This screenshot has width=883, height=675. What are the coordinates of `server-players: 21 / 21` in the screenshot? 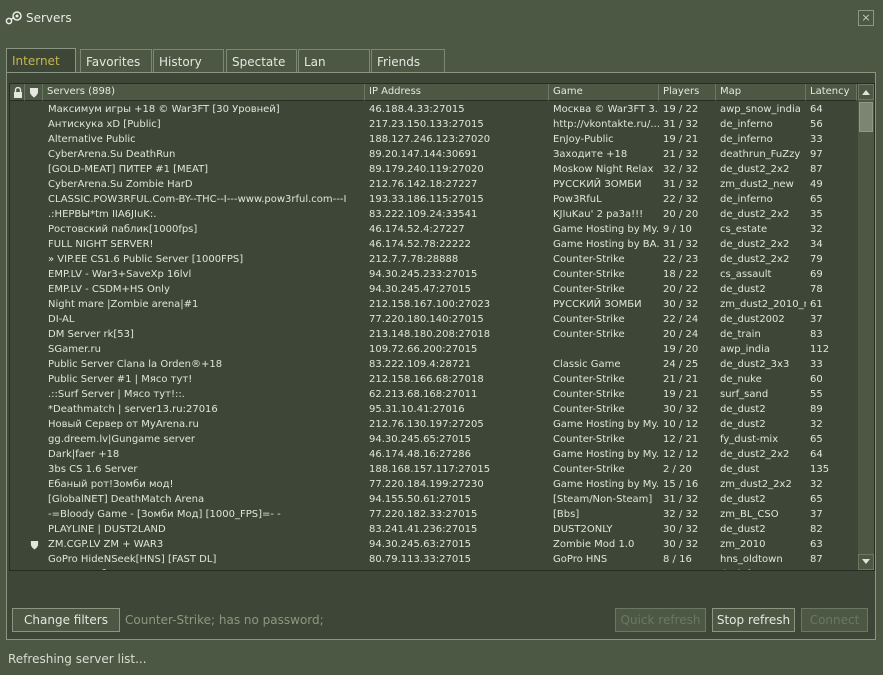 It's located at (681, 379).